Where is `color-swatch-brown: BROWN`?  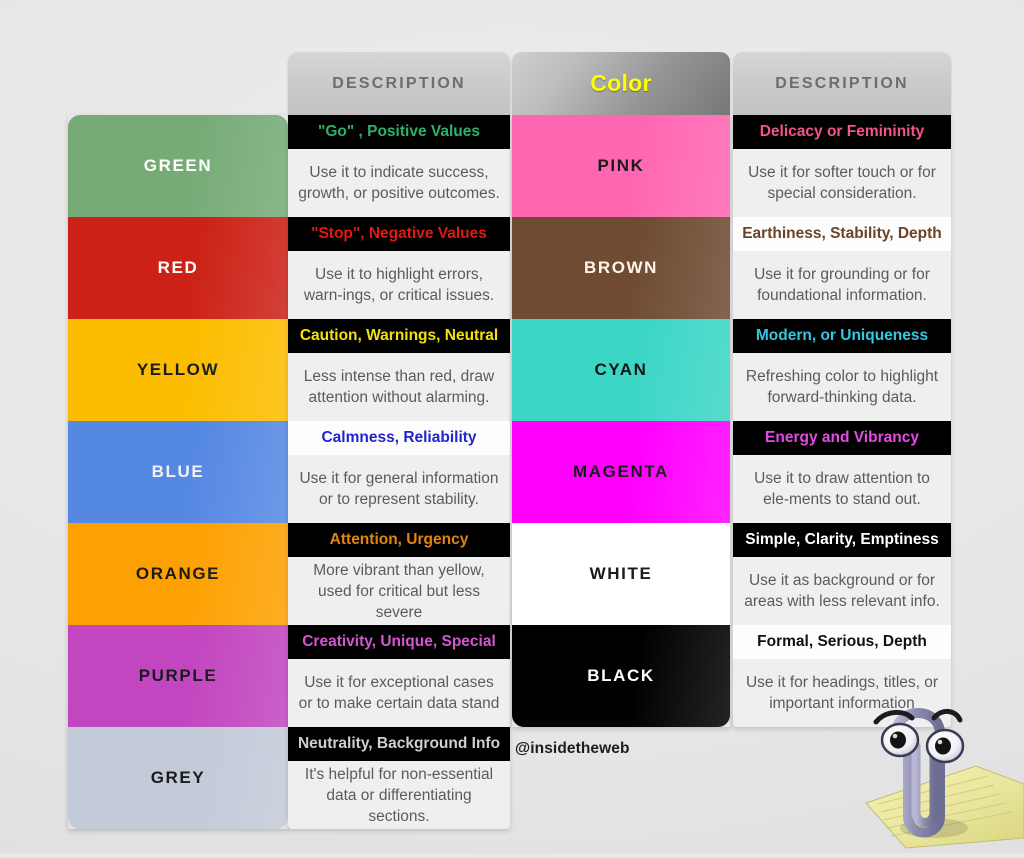
color-swatch-brown: BROWN is located at coordinates (621, 268).